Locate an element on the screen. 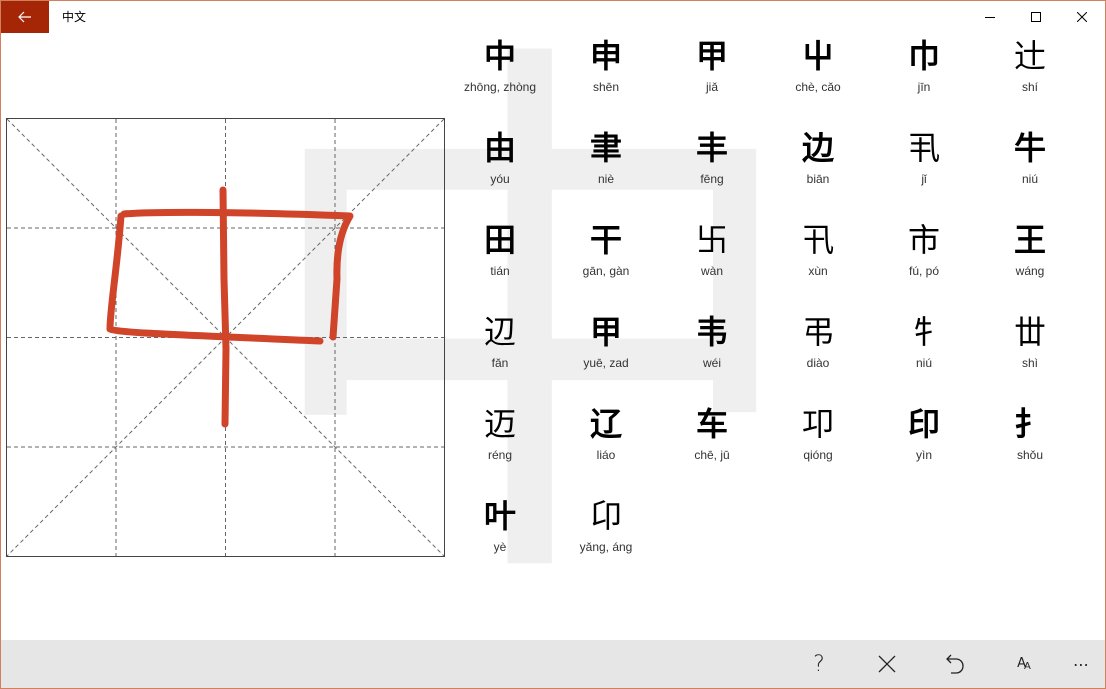 This screenshot has width=1106, height=689. candidate-pinyin: biān is located at coordinates (818, 179).